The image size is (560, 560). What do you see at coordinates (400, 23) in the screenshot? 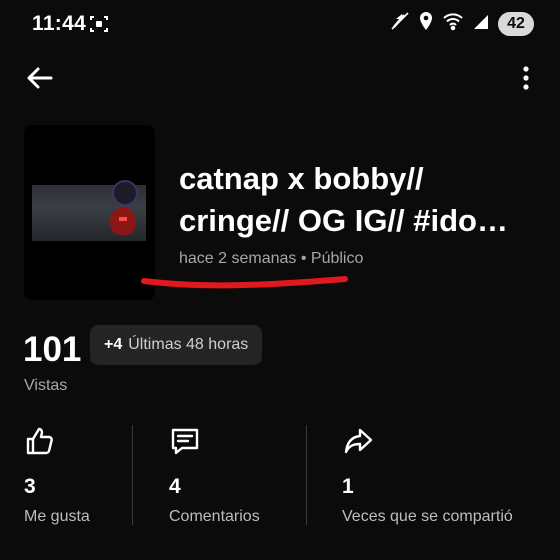
I see `no-sound-icon` at bounding box center [400, 23].